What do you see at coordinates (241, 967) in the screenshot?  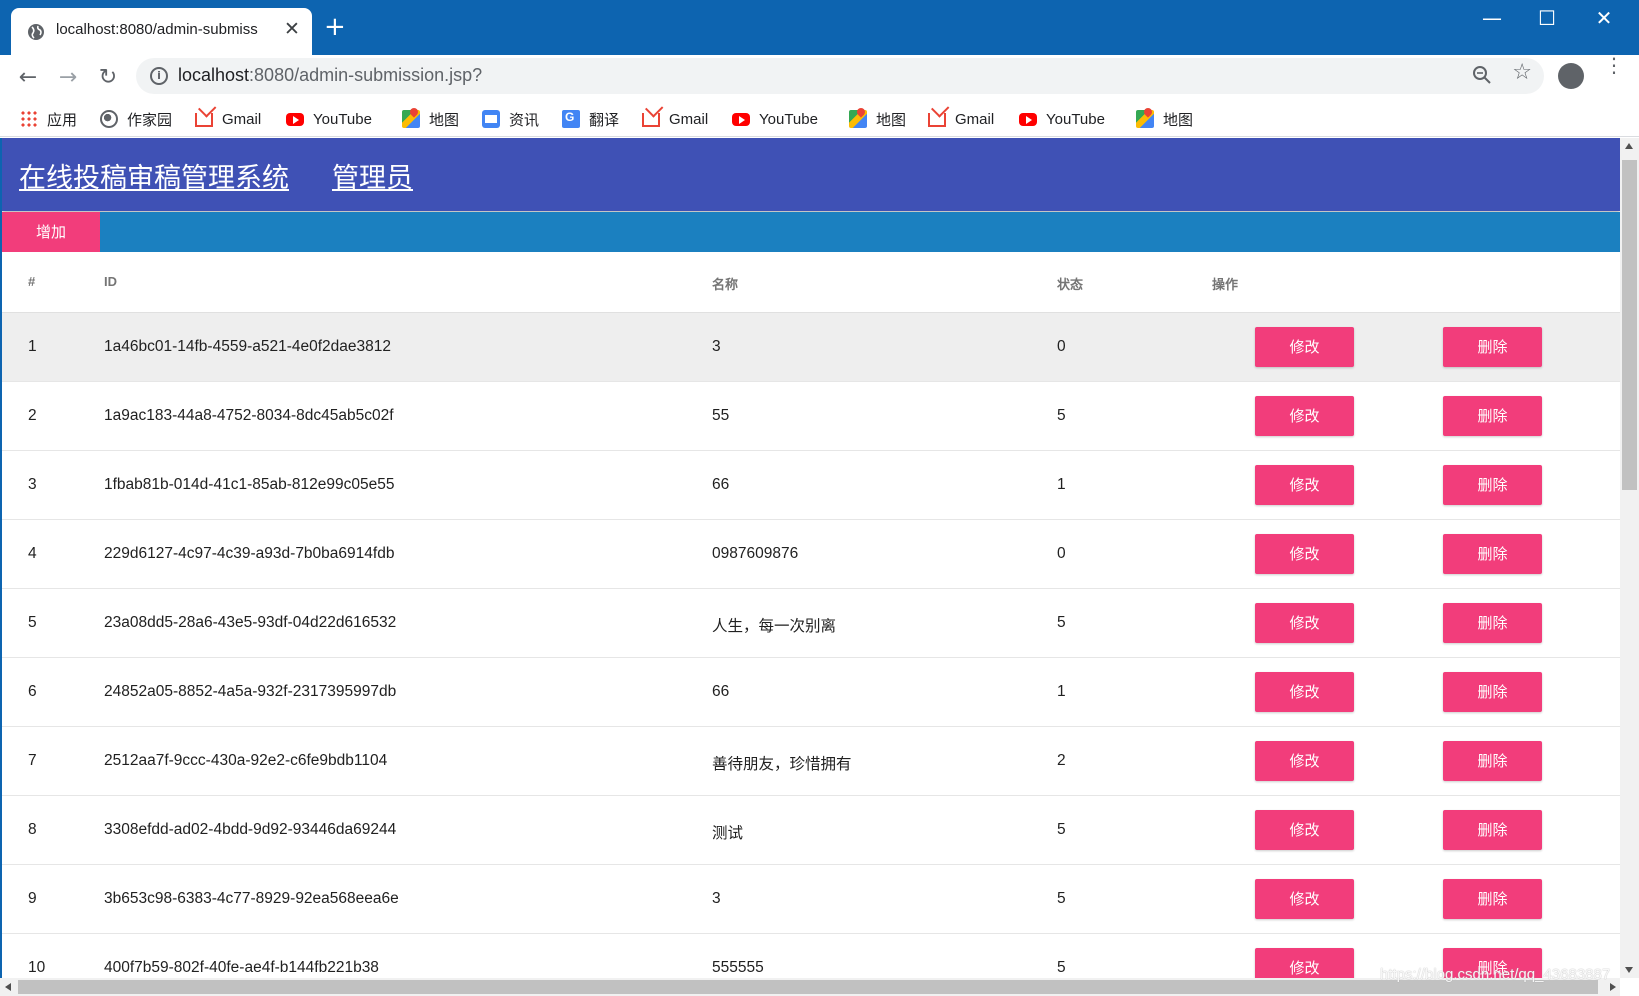 I see `row-id: 400f7b59-802f-40fe-ae4f-b144fb221b38` at bounding box center [241, 967].